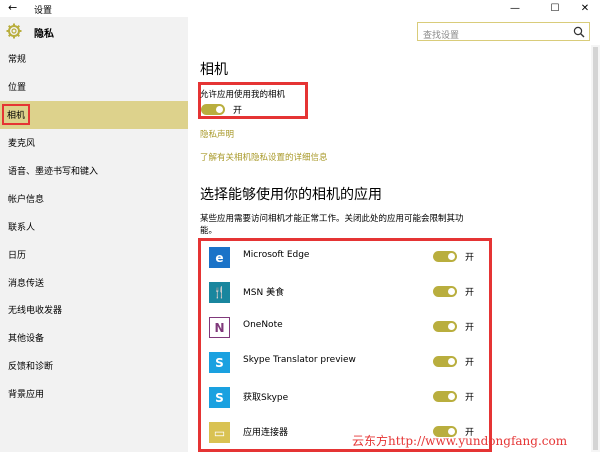 The image size is (600, 452). I want to click on app-name: 应用连接器, so click(266, 433).